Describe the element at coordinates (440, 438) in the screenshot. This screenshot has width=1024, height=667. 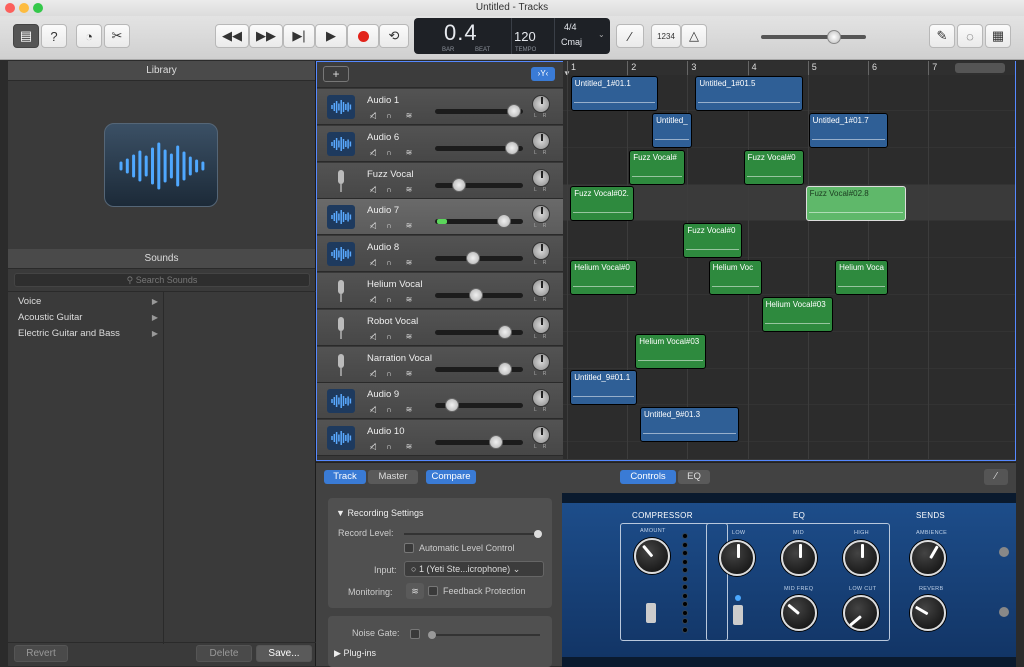
I see `track-header: Audio 10 ◁̸ ∩ ≋ LR` at that location.